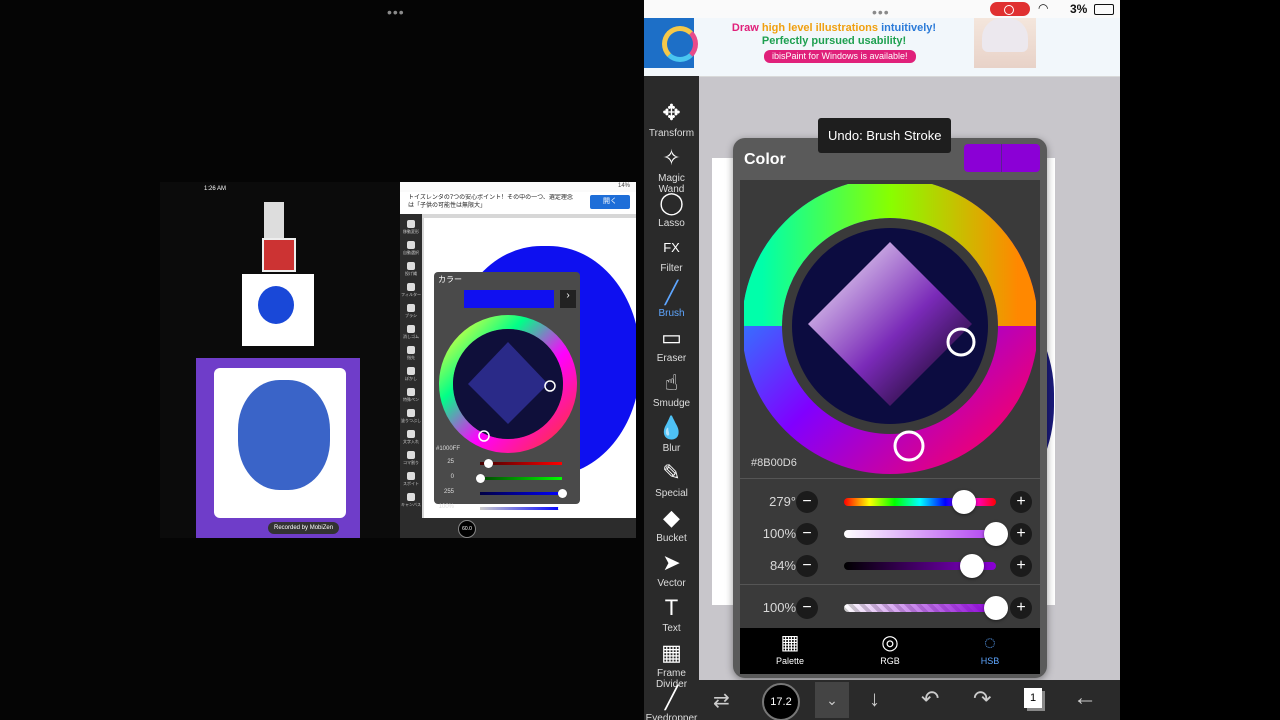  I want to click on mini-tool: ブラシ, so click(411, 311).